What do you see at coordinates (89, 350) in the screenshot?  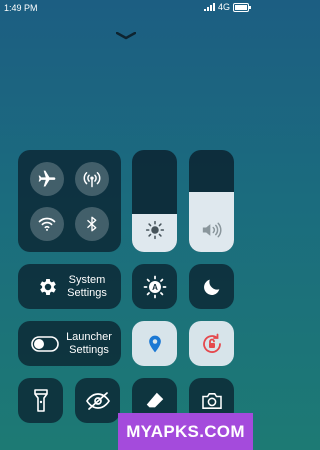 I see `launcher-settings-line2: Settings` at bounding box center [89, 350].